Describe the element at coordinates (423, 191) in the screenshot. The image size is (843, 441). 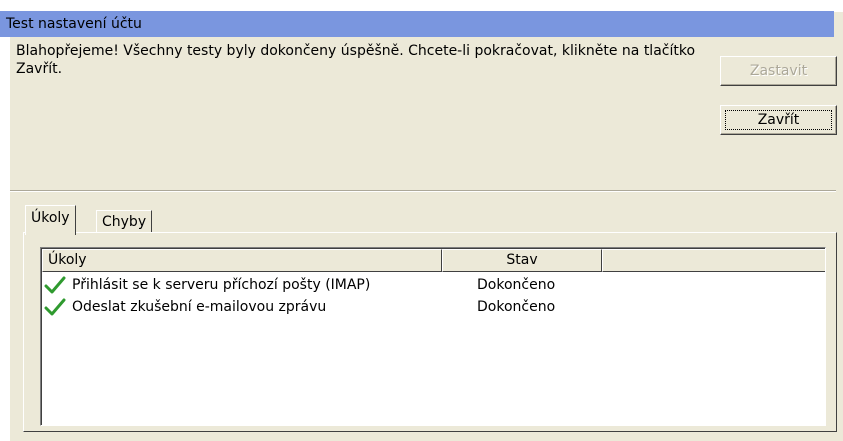
I see `separator` at that location.